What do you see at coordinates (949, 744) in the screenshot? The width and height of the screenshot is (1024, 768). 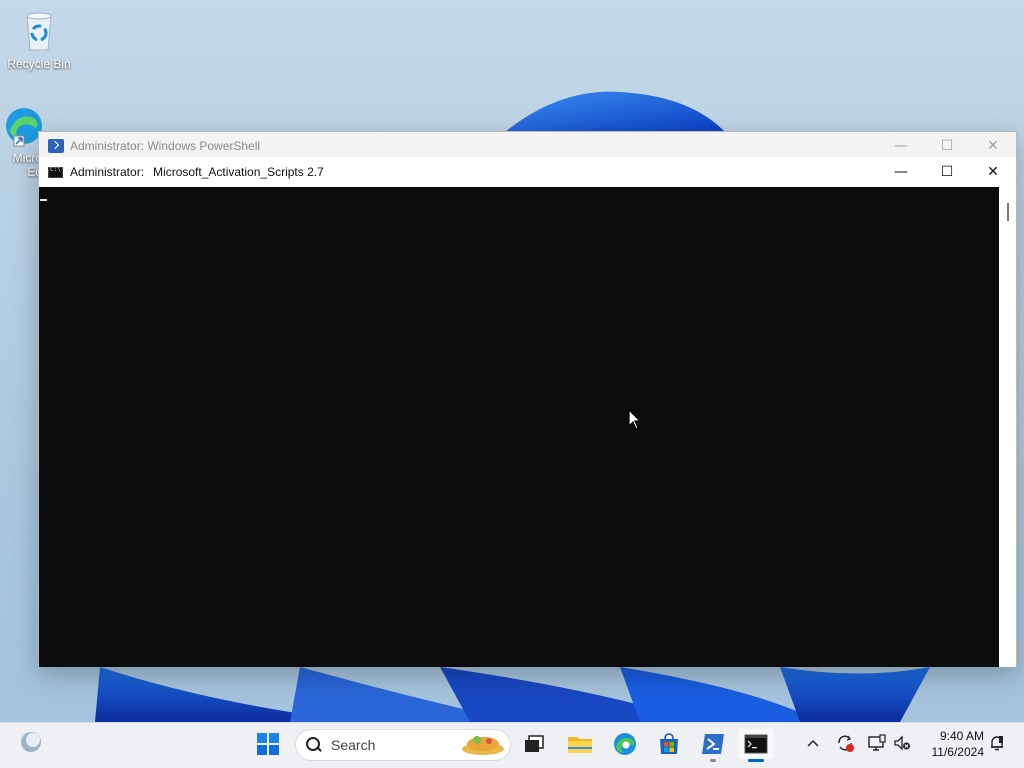 I see `clock: 9:40 AM 11/6/2024` at bounding box center [949, 744].